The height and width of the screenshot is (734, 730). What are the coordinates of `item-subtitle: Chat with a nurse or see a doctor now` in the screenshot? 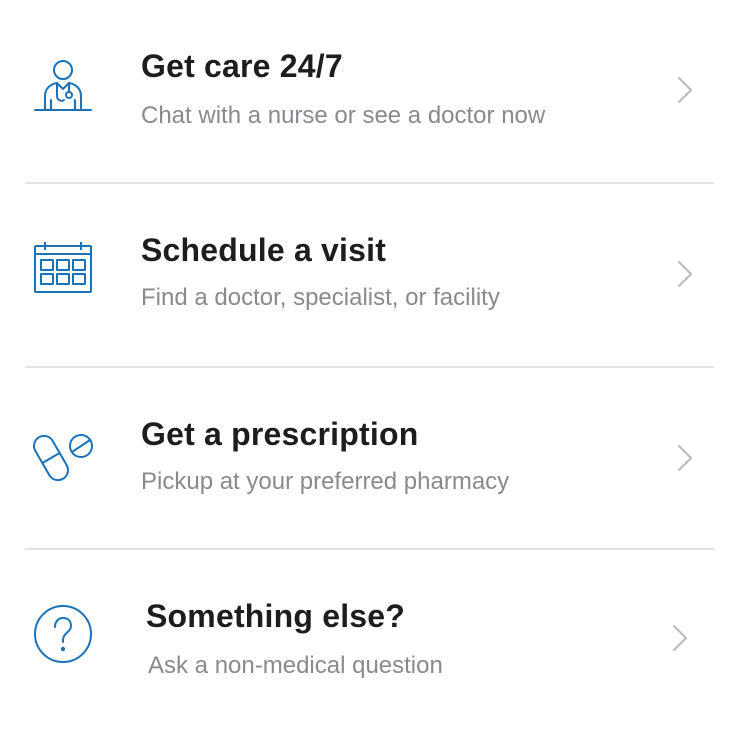 It's located at (343, 115).